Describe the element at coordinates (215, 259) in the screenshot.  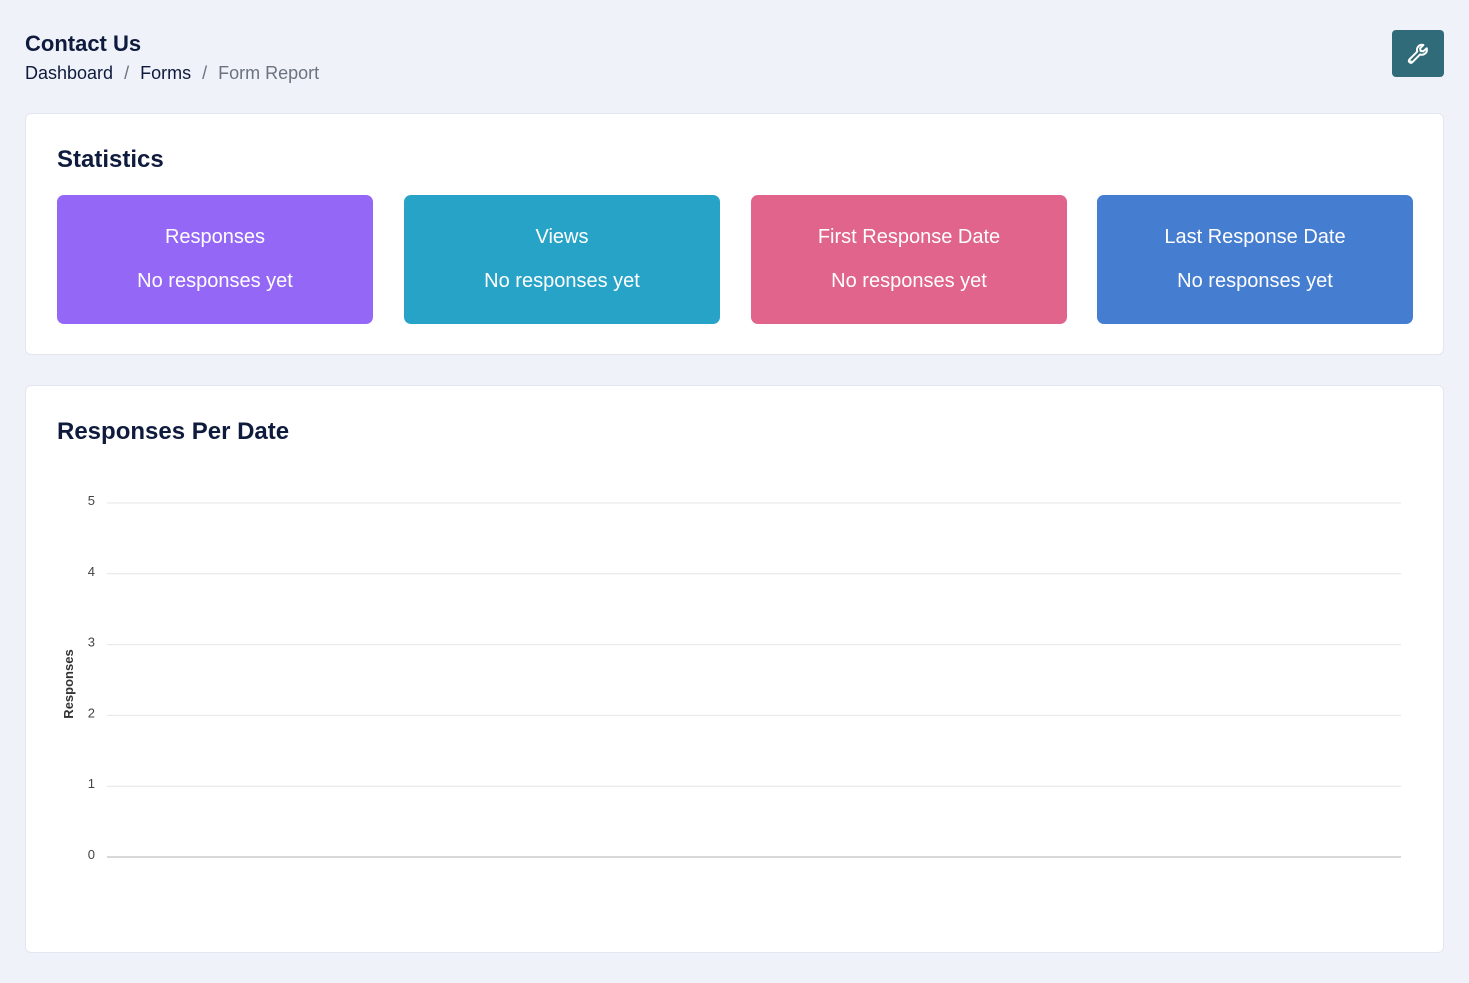
I see `stat-tile-responses: Responses No responses yet` at that location.